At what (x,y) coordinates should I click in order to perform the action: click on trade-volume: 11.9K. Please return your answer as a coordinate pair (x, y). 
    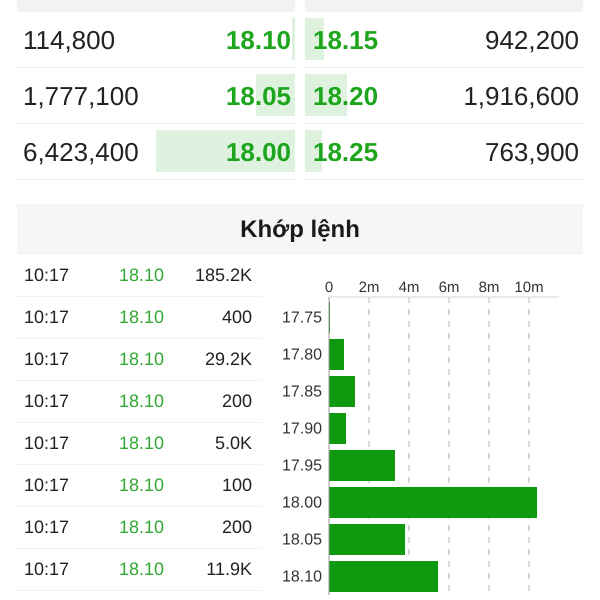
    Looking at the image, I should click on (229, 569).